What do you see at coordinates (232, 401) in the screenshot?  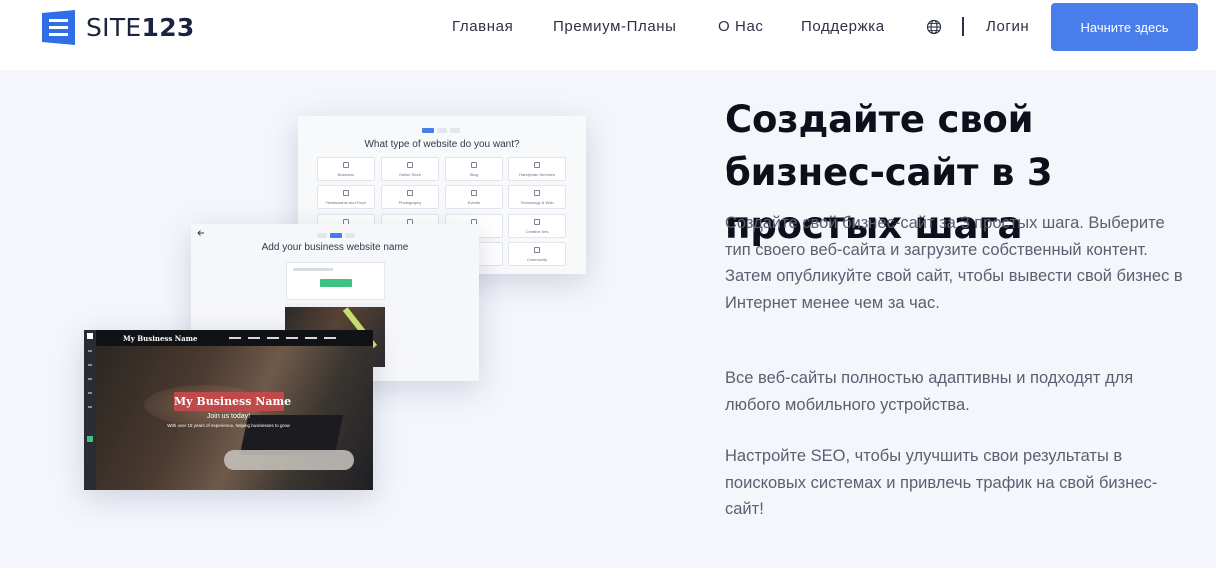 I see `preview-business-name: My Business Name` at bounding box center [232, 401].